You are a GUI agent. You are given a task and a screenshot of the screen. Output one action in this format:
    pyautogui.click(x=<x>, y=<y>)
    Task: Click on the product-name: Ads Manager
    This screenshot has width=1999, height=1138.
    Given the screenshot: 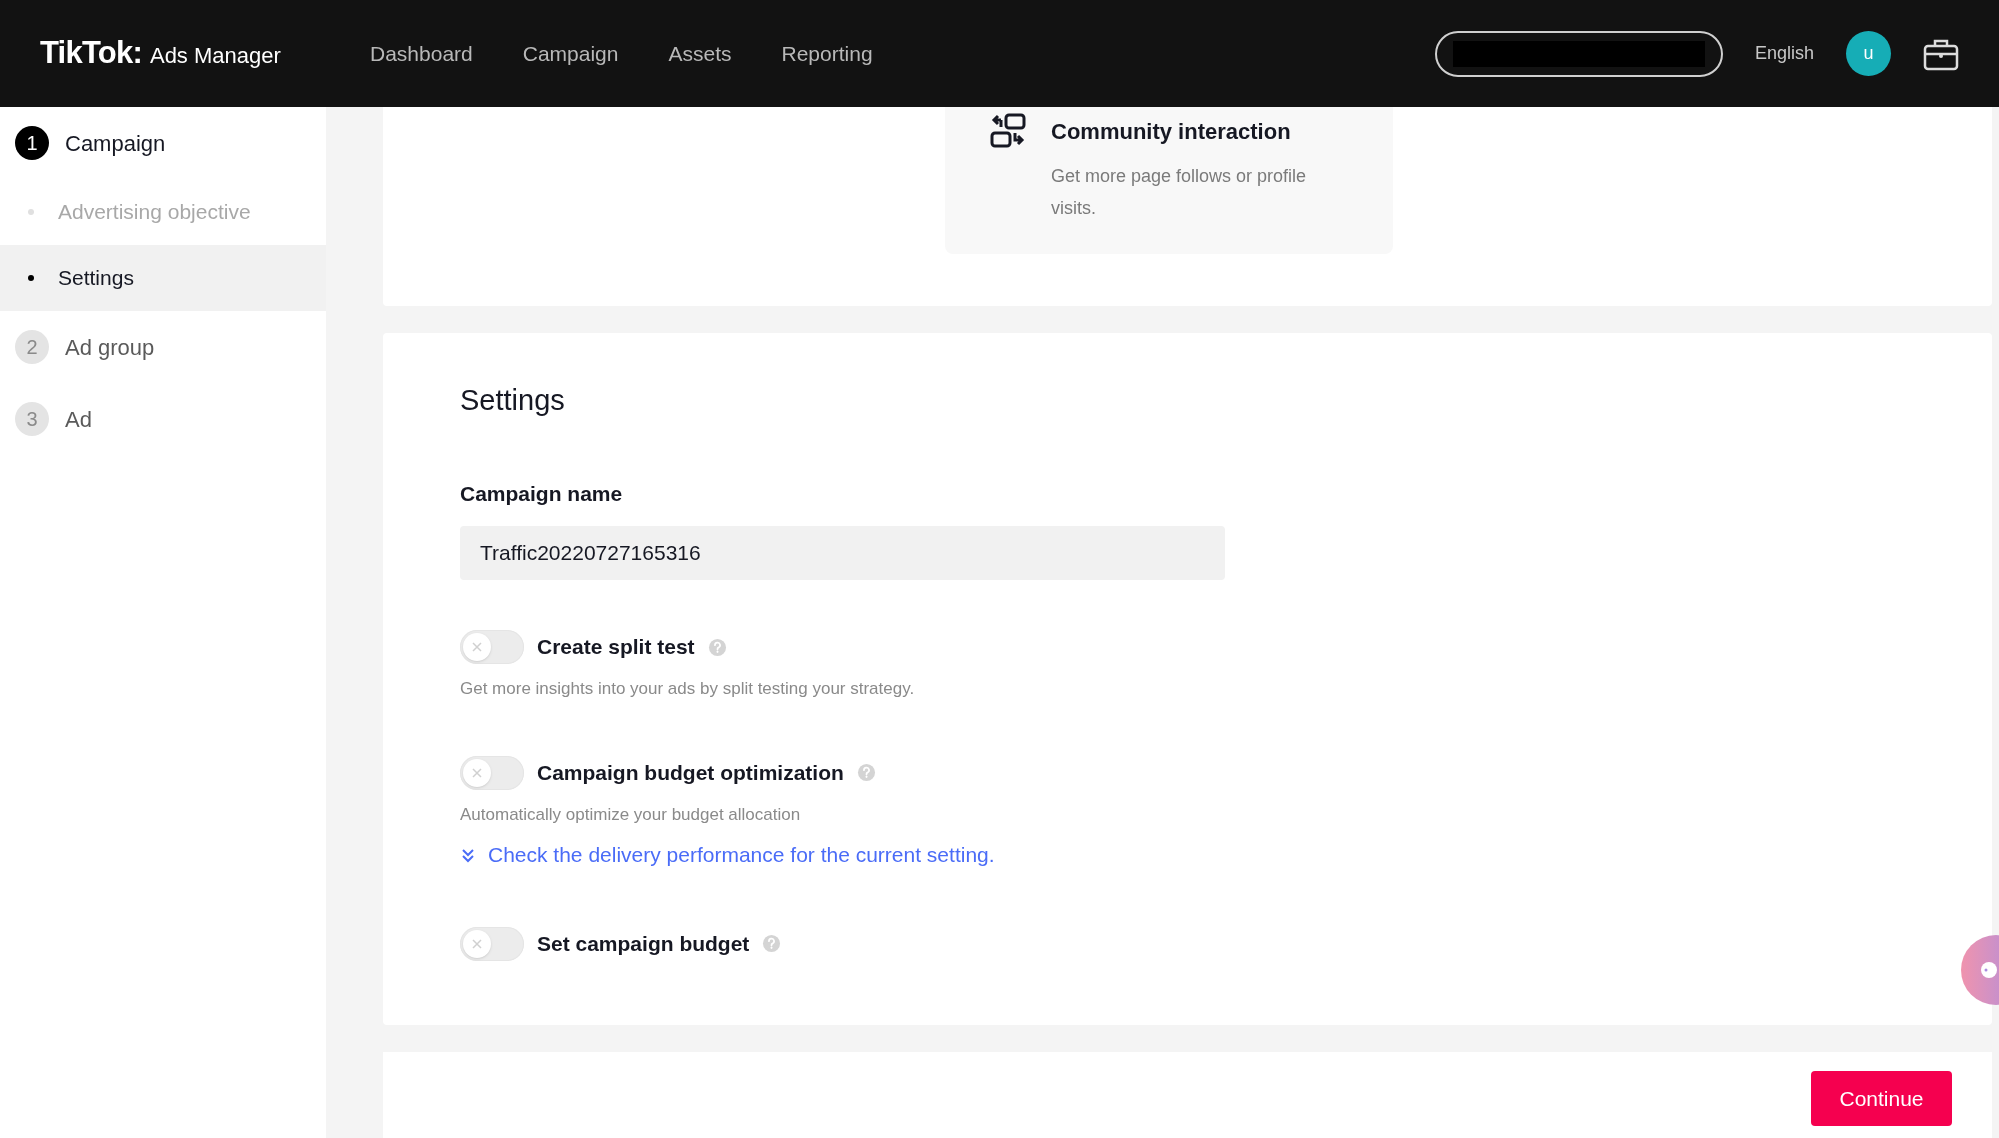 What is the action you would take?
    pyautogui.click(x=215, y=56)
    